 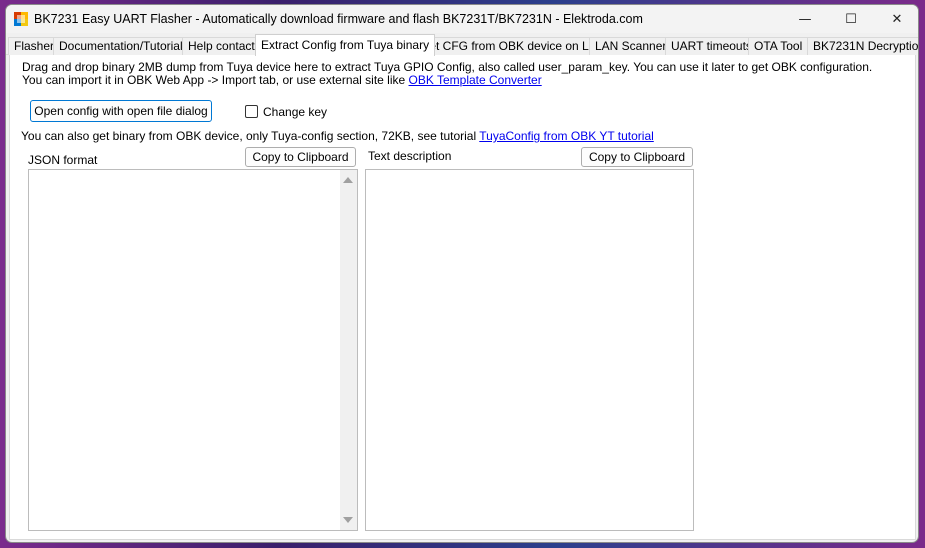 What do you see at coordinates (221, 46) in the screenshot?
I see `tab-help-contact: Help contact` at bounding box center [221, 46].